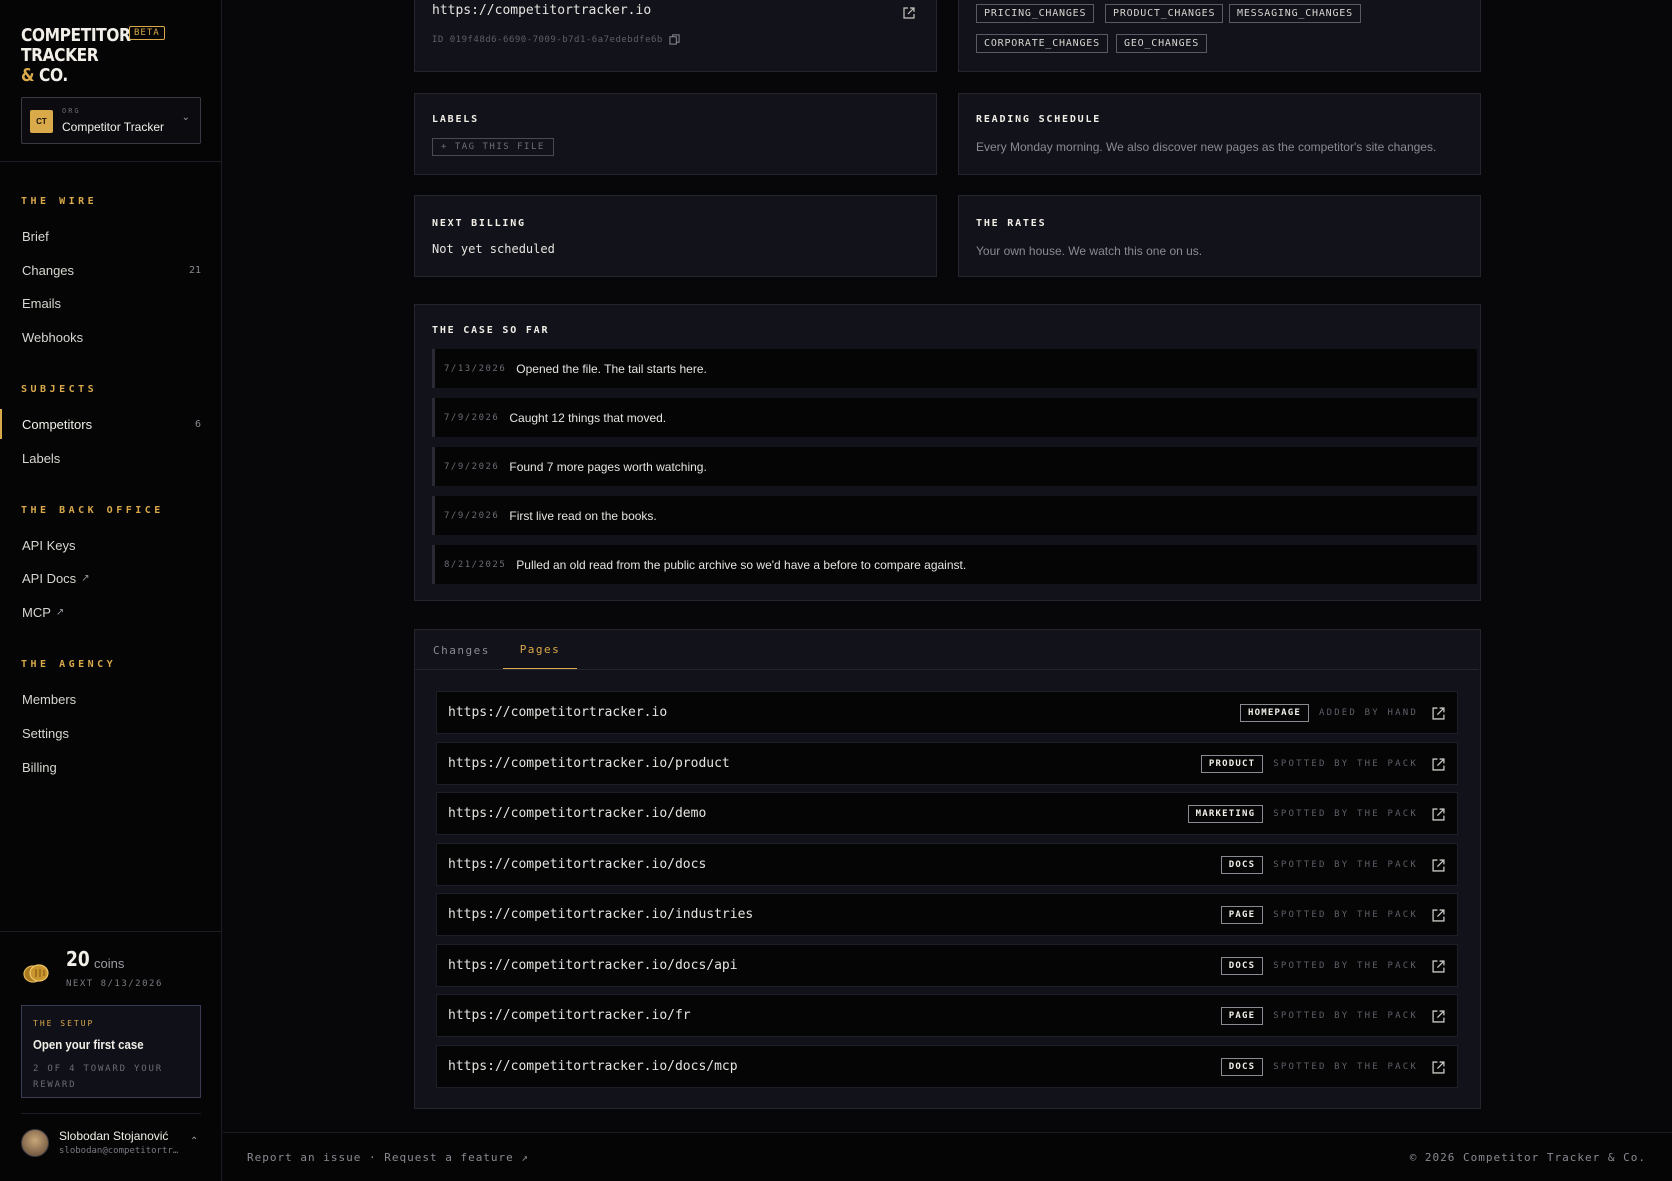 This screenshot has width=1672, height=1181. What do you see at coordinates (954, 515) in the screenshot?
I see `timeline-item: 7/9/2026 First live read on the books.` at bounding box center [954, 515].